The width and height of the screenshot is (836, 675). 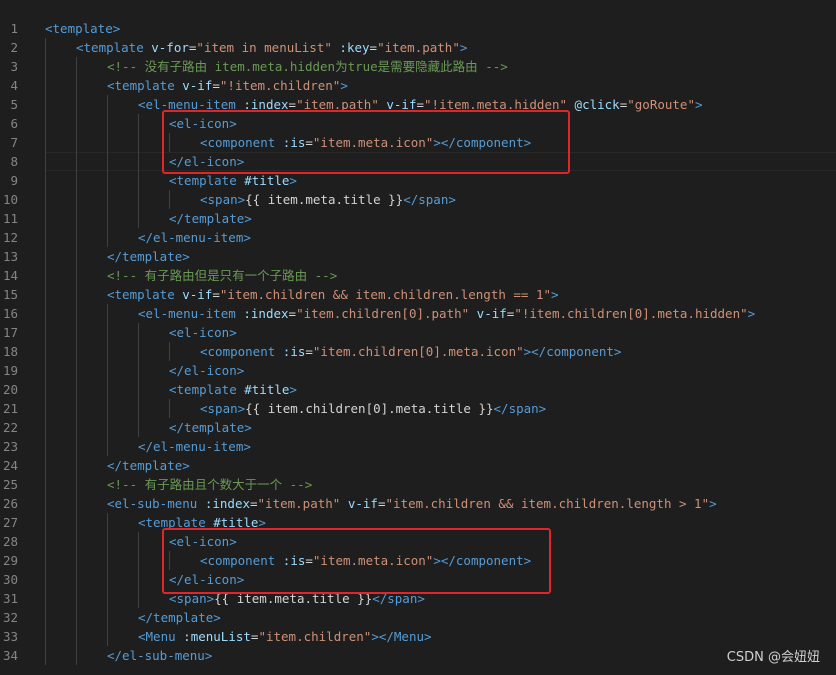 I want to click on token-tag: </template>, so click(x=148, y=465).